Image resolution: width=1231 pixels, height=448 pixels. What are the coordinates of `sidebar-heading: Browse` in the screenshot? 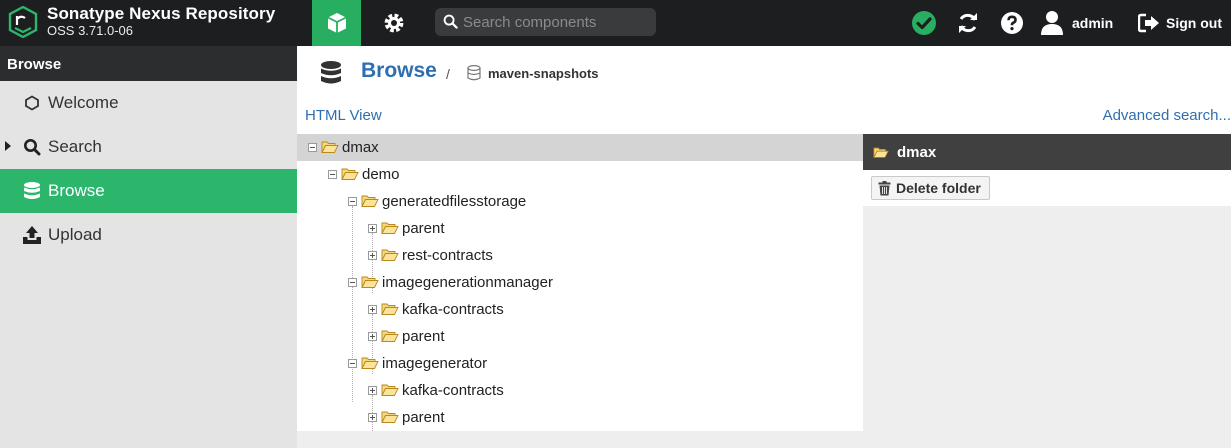 It's located at (148, 63).